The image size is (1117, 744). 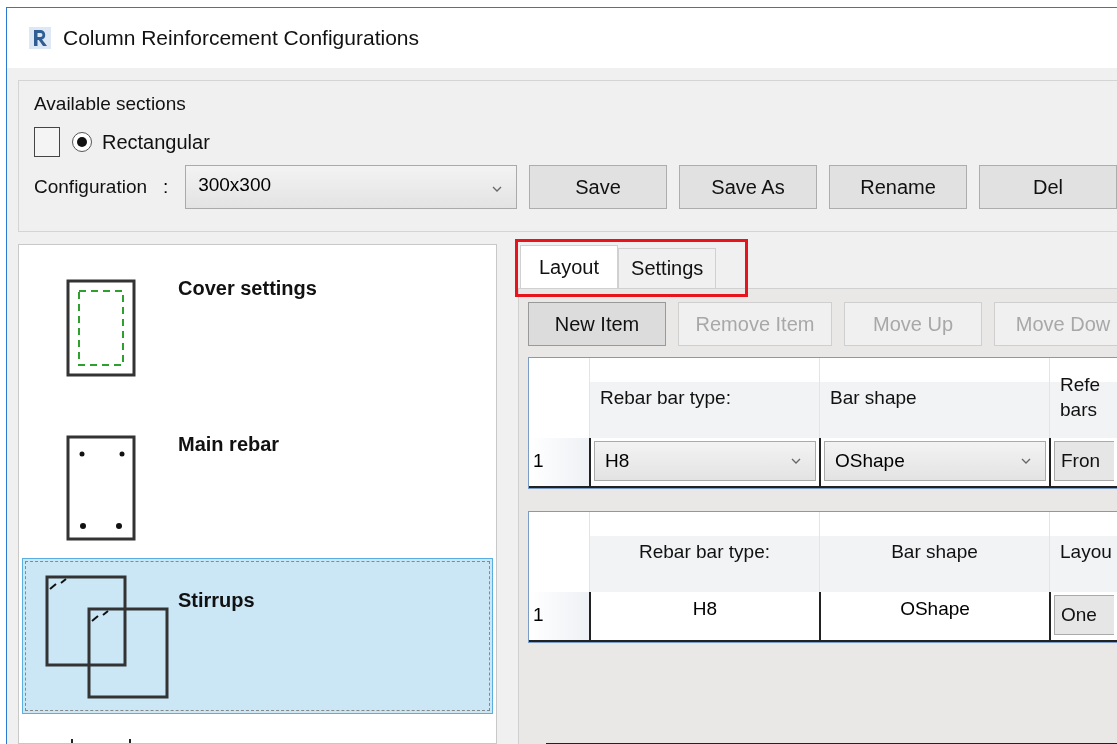 What do you see at coordinates (47, 142) in the screenshot?
I see `checkbox` at bounding box center [47, 142].